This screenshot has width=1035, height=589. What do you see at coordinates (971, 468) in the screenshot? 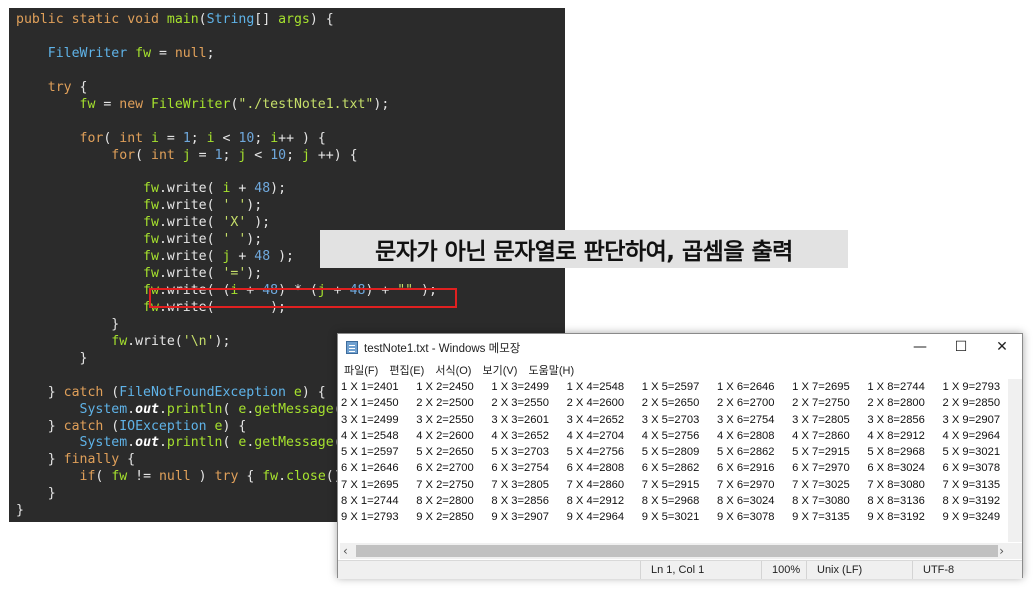
I see `text-cell: 6 X 9=3078` at bounding box center [971, 468].